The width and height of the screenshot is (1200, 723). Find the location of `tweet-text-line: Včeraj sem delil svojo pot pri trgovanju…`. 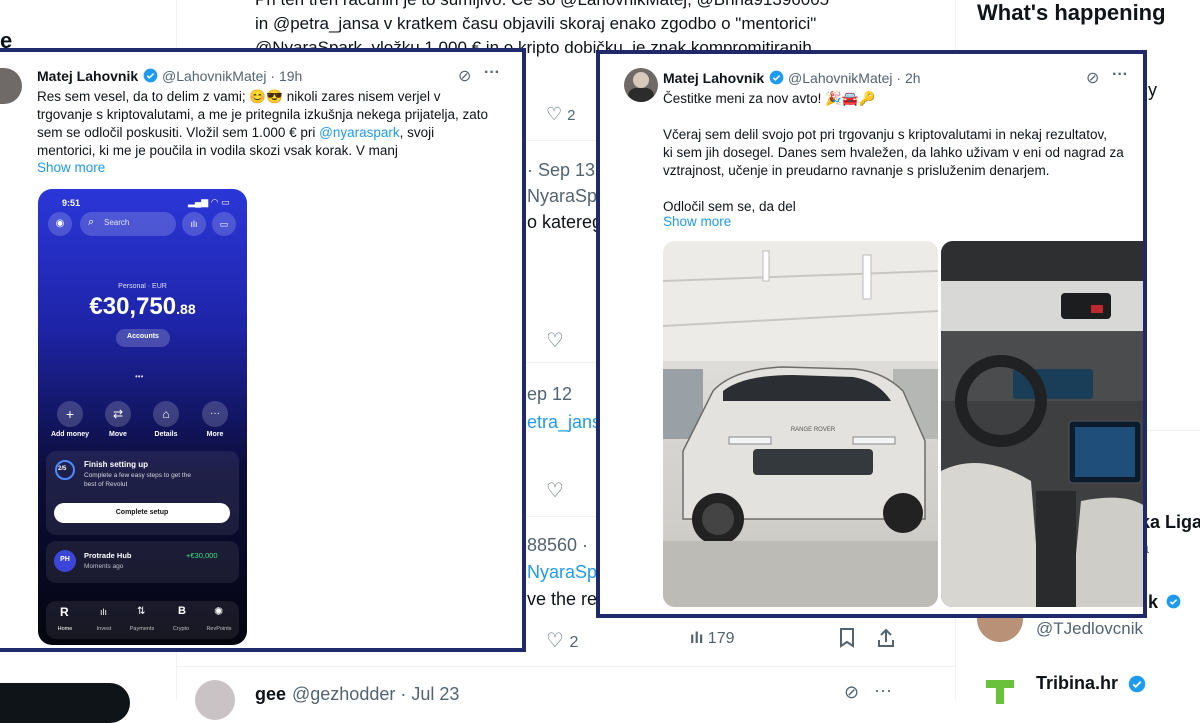

tweet-text-line: Včeraj sem delil svojo pot pri trgovanju… is located at coordinates (885, 134).